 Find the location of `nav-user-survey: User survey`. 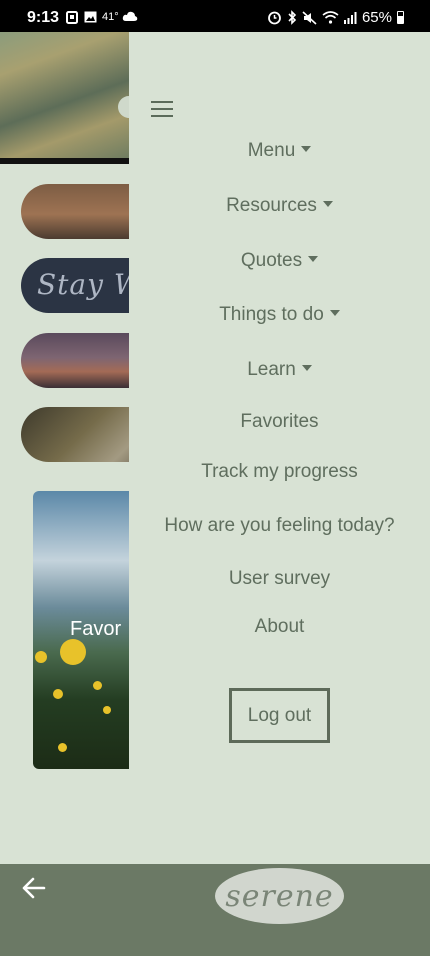

nav-user-survey: User survey is located at coordinates (279, 579).